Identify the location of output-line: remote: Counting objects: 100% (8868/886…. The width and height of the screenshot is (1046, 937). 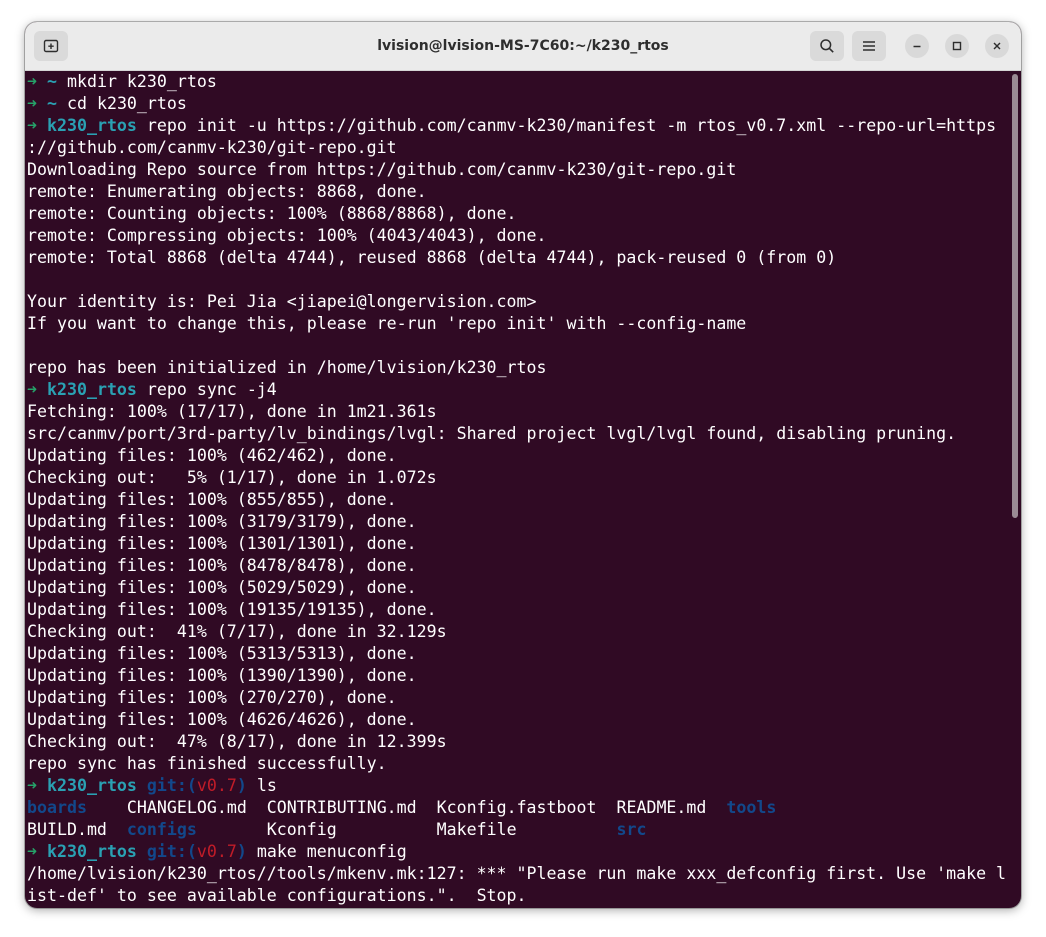
(272, 213).